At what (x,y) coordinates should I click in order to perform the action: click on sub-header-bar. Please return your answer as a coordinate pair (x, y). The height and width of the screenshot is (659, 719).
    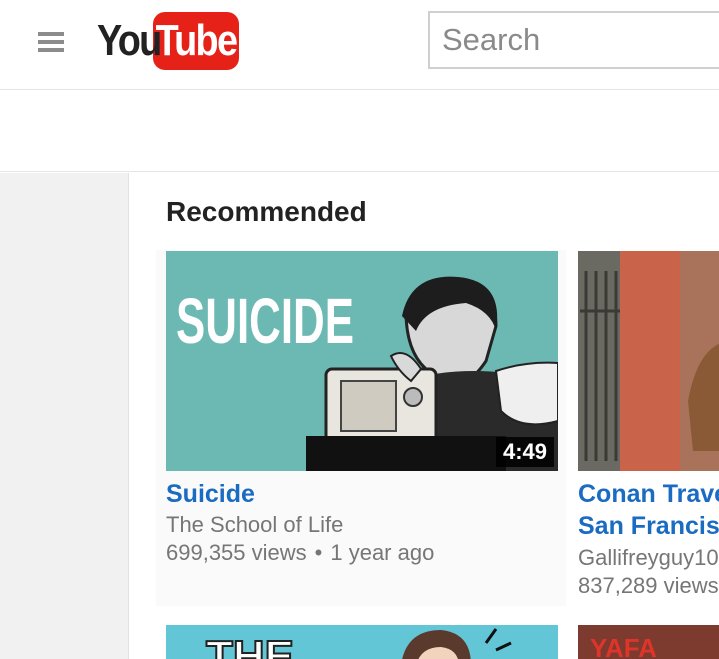
    Looking at the image, I should click on (359, 131).